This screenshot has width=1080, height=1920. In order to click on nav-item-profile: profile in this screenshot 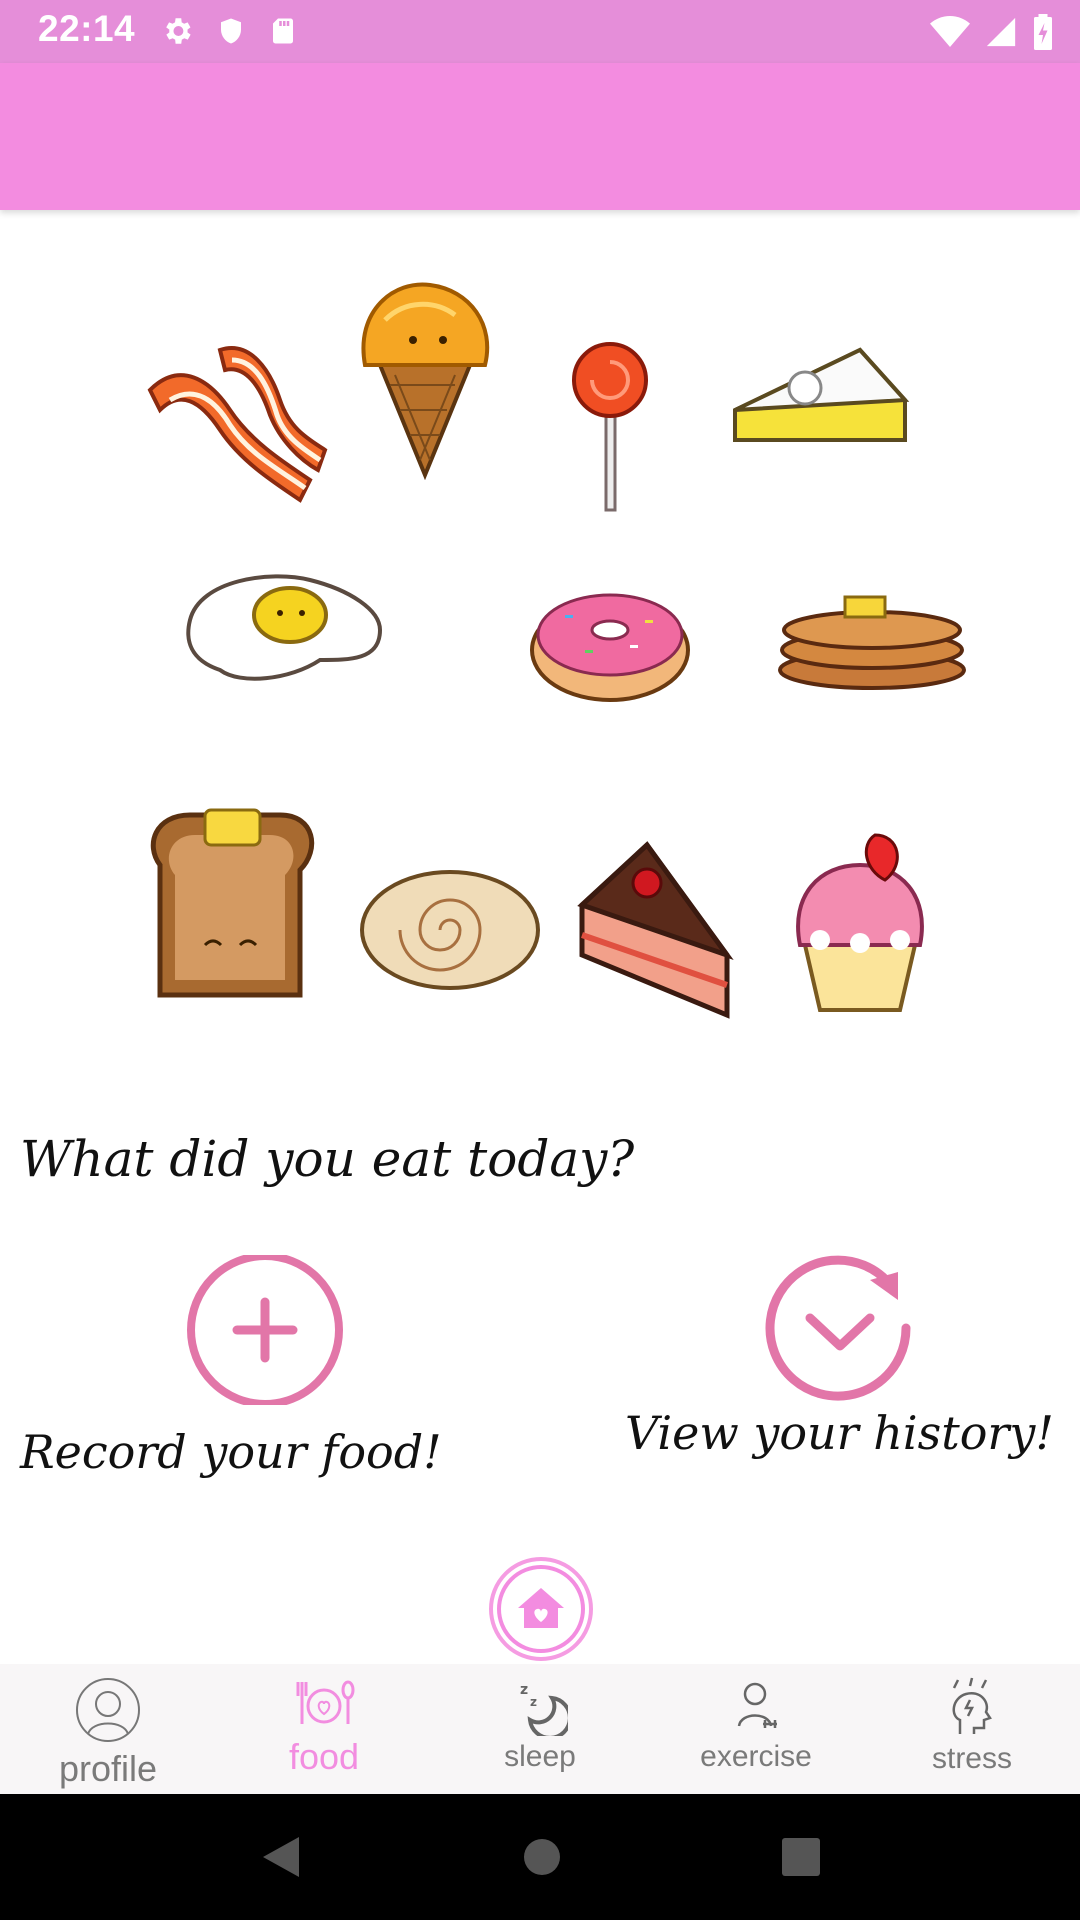, I will do `click(108, 1729)`.